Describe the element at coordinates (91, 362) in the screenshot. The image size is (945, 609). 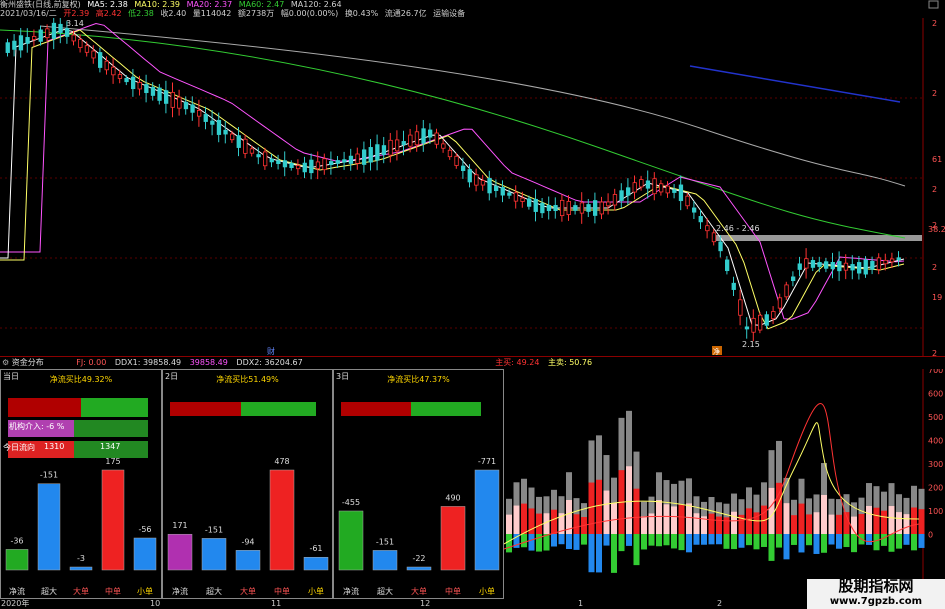
I see `fj-value: FJ: 0.00` at that location.